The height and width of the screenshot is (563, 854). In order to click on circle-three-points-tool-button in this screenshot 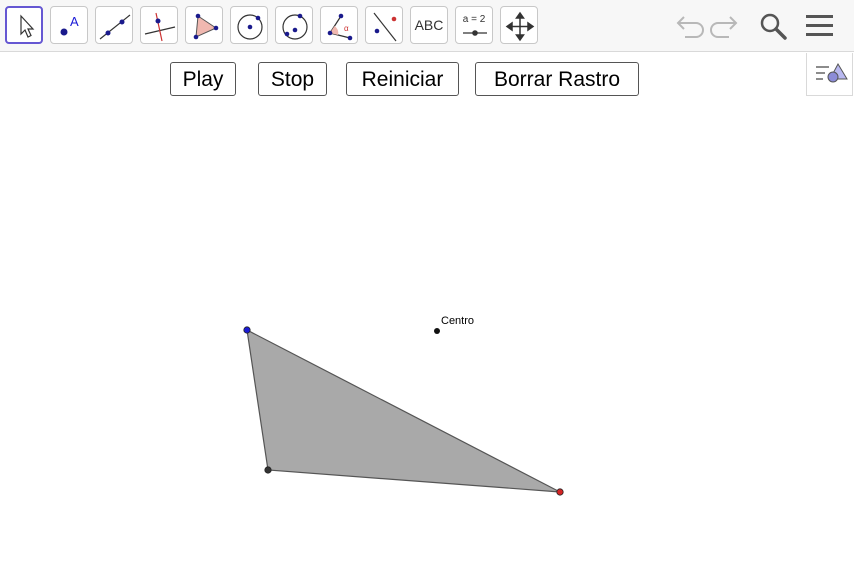, I will do `click(294, 25)`.